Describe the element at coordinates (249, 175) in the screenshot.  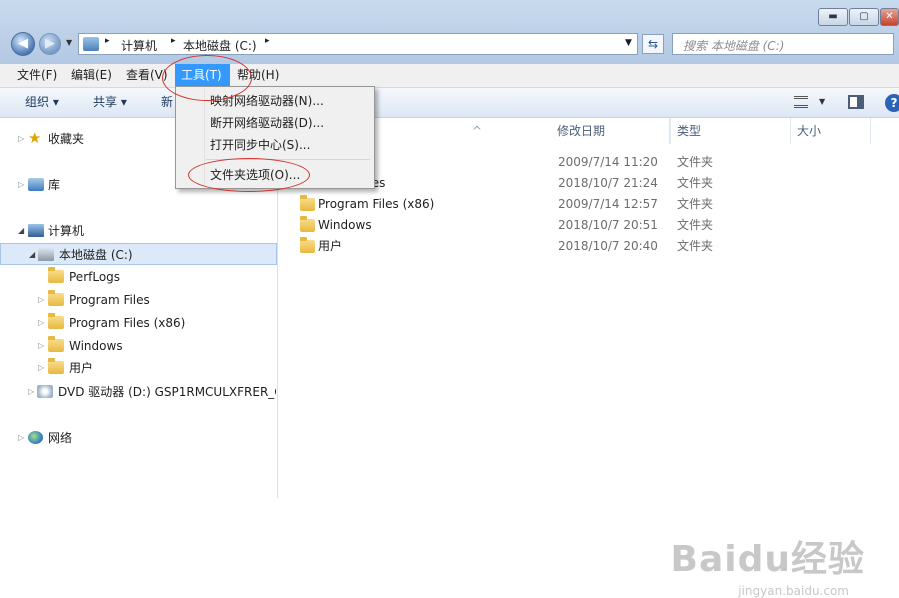
I see `annotation-circle-folder-options` at that location.